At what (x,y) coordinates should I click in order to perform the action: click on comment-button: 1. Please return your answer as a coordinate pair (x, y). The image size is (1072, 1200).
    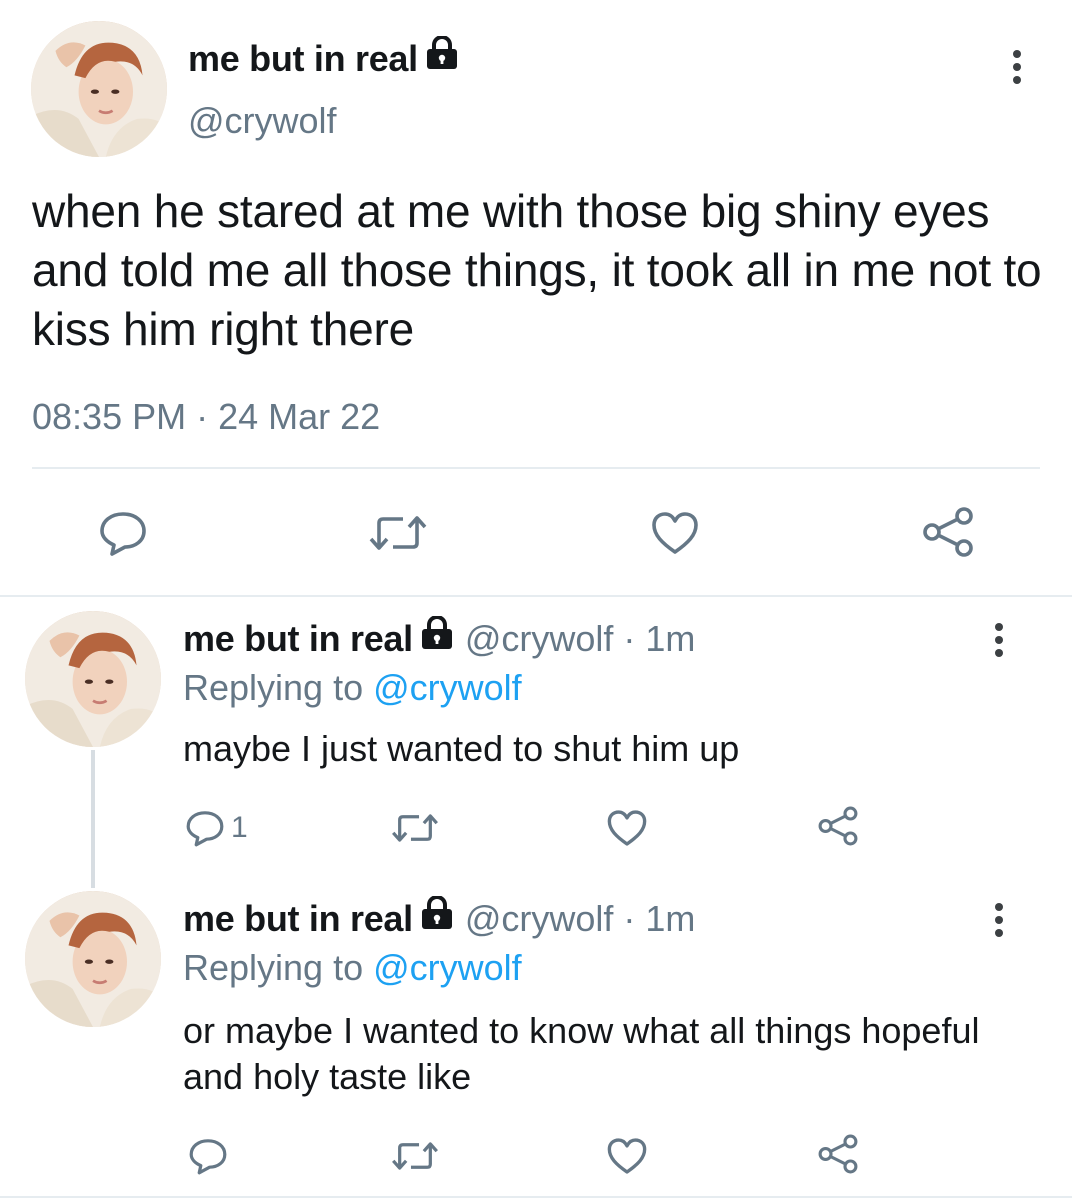
    Looking at the image, I should click on (225, 828).